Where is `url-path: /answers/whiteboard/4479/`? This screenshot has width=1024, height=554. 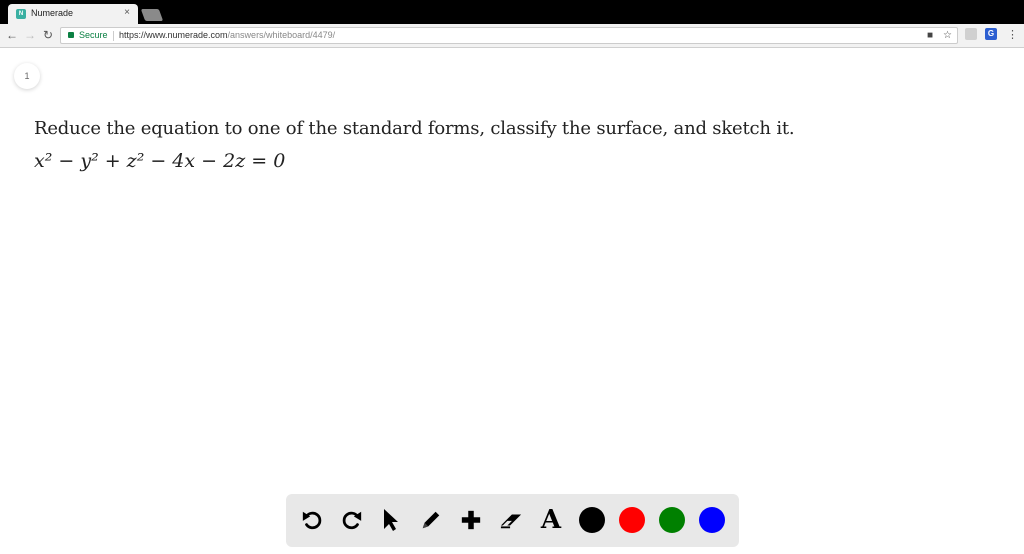
url-path: /answers/whiteboard/4479/ is located at coordinates (281, 35).